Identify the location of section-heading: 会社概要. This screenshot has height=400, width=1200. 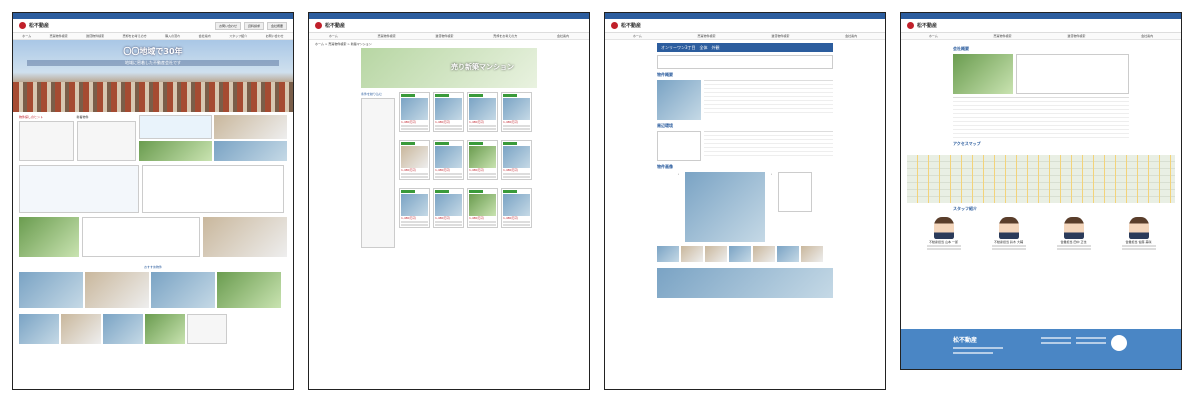
(961, 48).